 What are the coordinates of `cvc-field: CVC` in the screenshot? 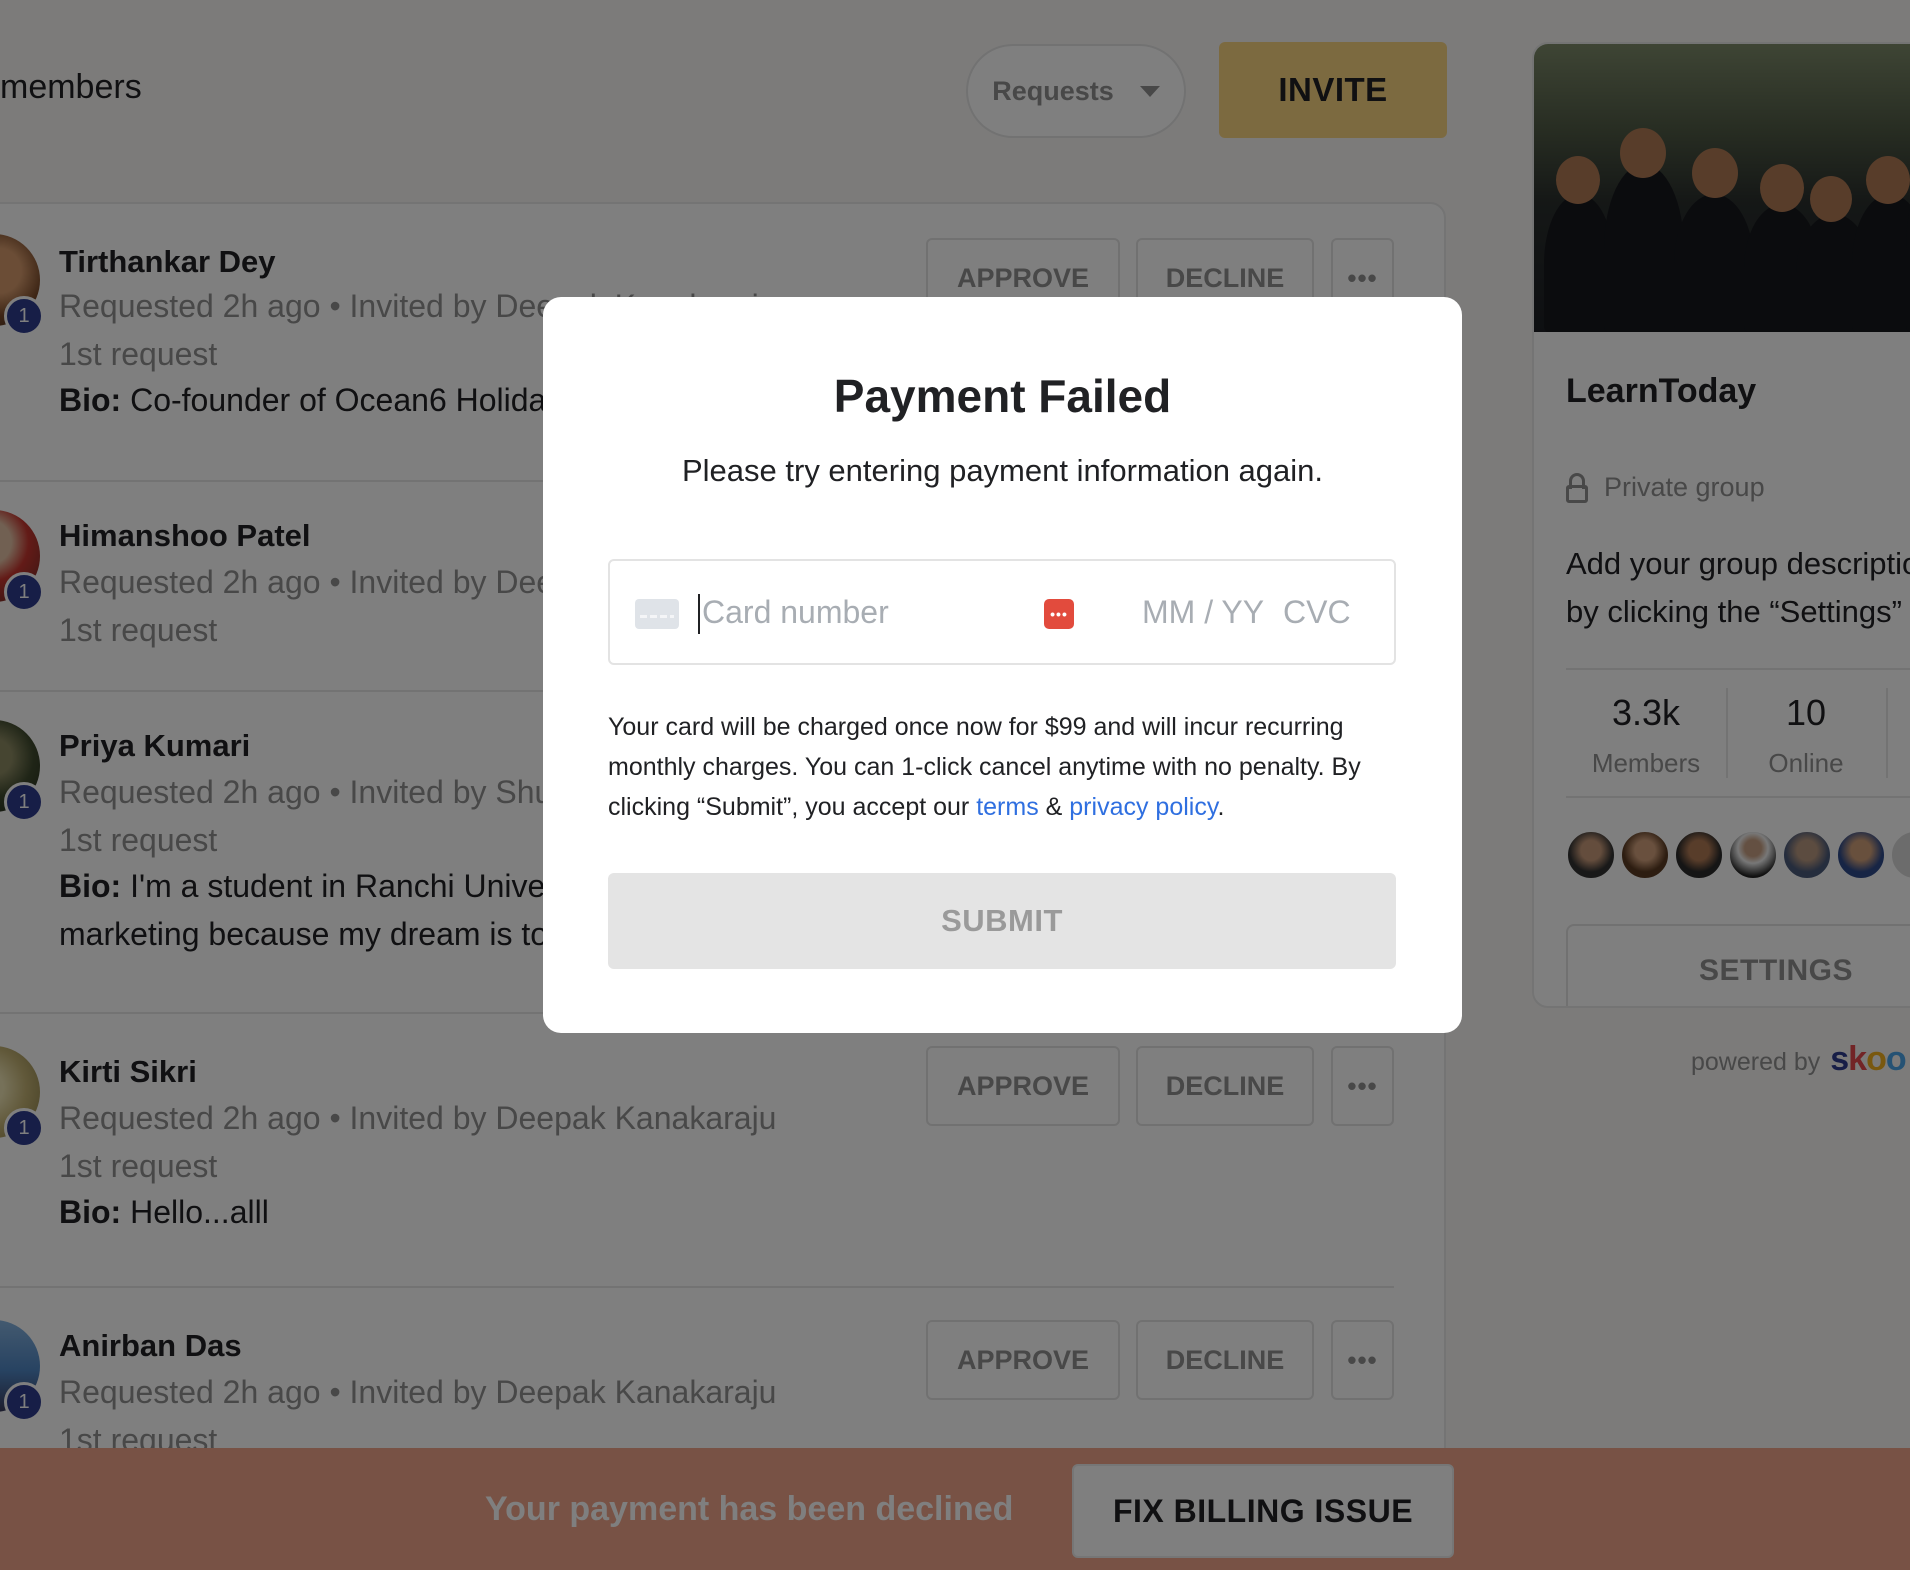 It's located at (1317, 612).